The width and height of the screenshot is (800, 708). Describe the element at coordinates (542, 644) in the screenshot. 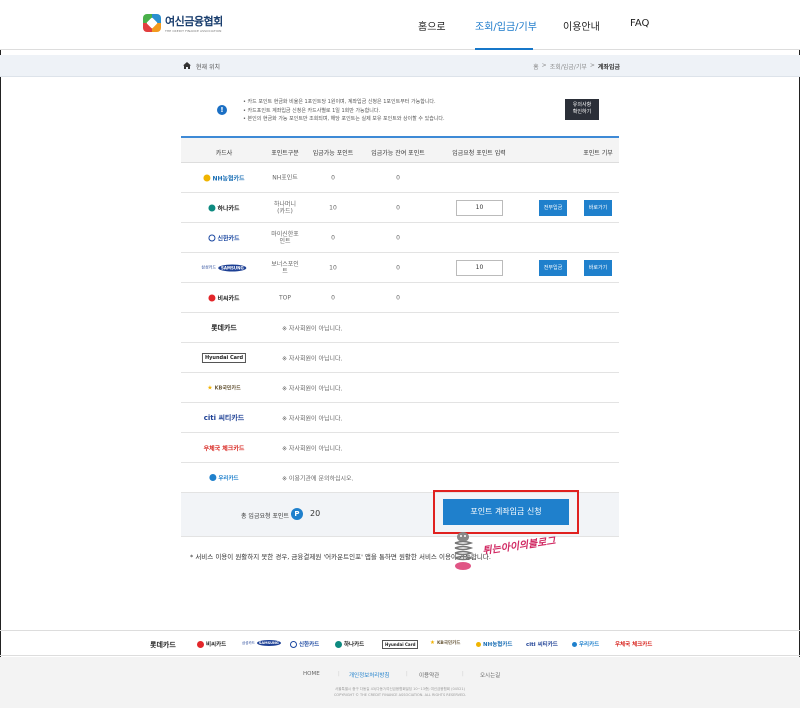

I see `partner-logo: citi 씨티카드` at that location.